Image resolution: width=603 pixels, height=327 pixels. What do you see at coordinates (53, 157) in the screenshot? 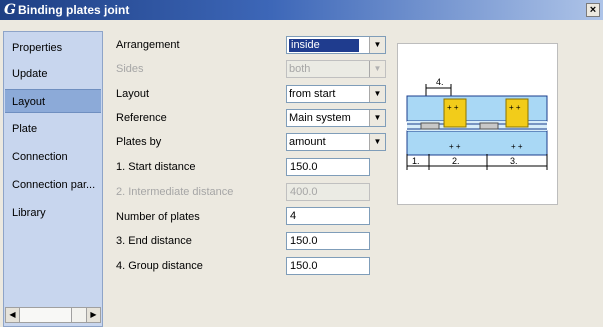
I see `sidebar-item-connection: Connection` at bounding box center [53, 157].